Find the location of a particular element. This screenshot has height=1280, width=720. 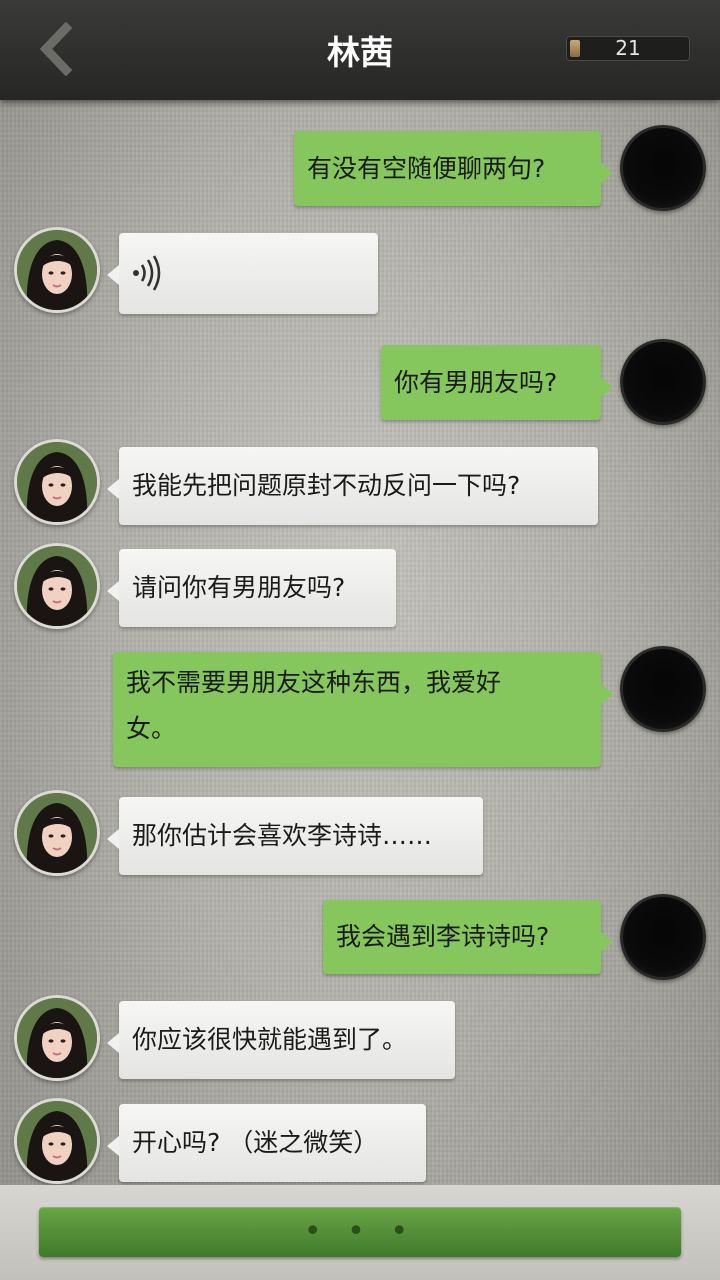

message-text: 你应该很快就能遇到了。 is located at coordinates (270, 1039).